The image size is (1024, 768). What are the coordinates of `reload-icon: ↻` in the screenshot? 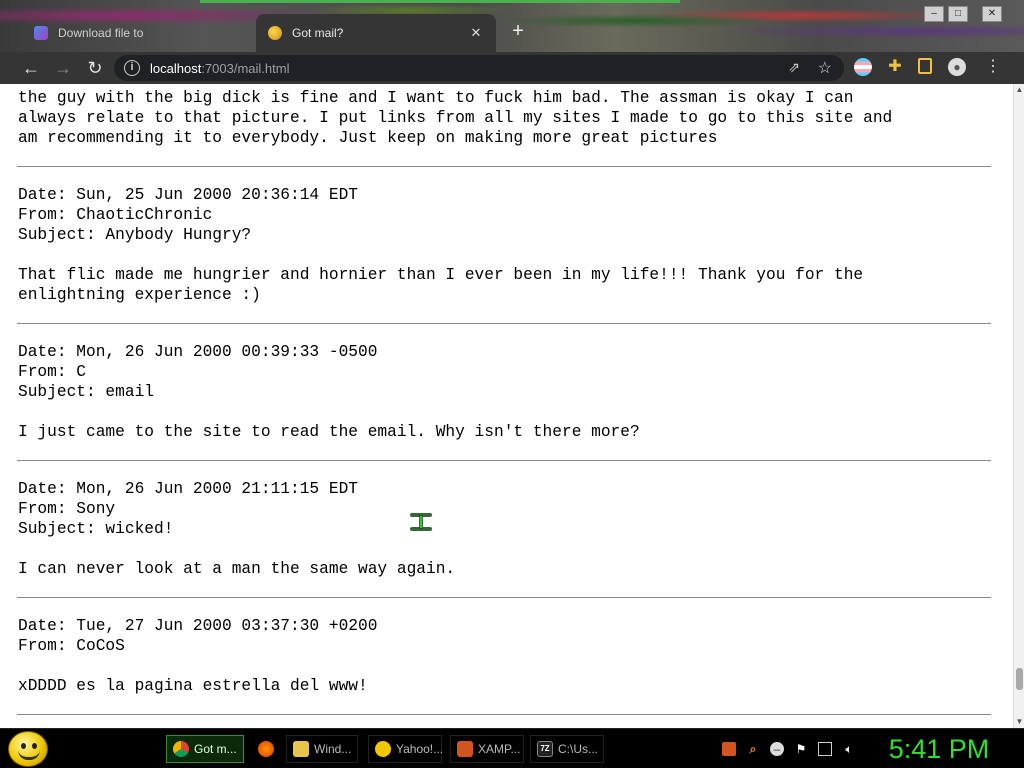 It's located at (95, 68).